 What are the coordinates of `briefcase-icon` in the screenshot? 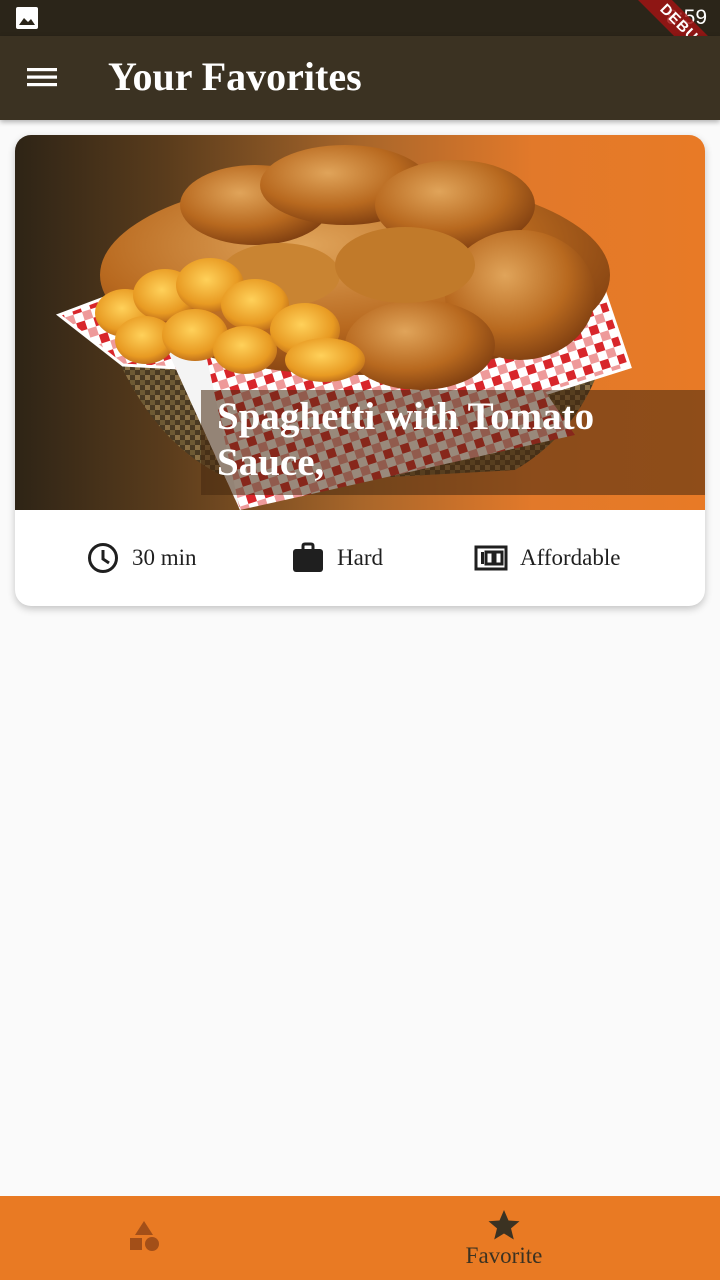 It's located at (308, 557).